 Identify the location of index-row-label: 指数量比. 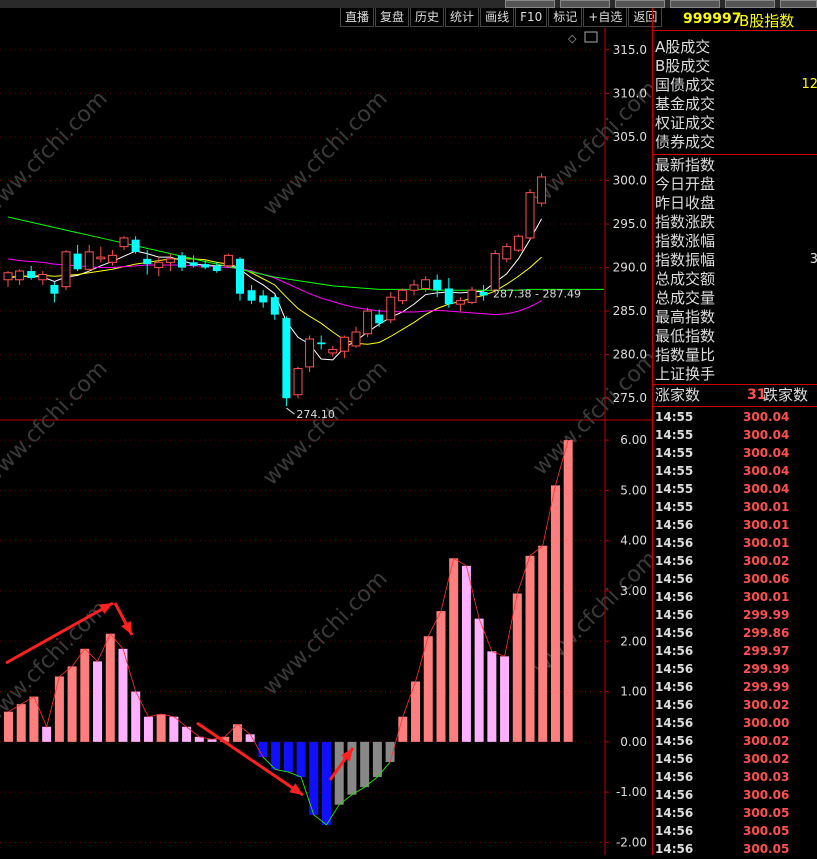
(685, 355).